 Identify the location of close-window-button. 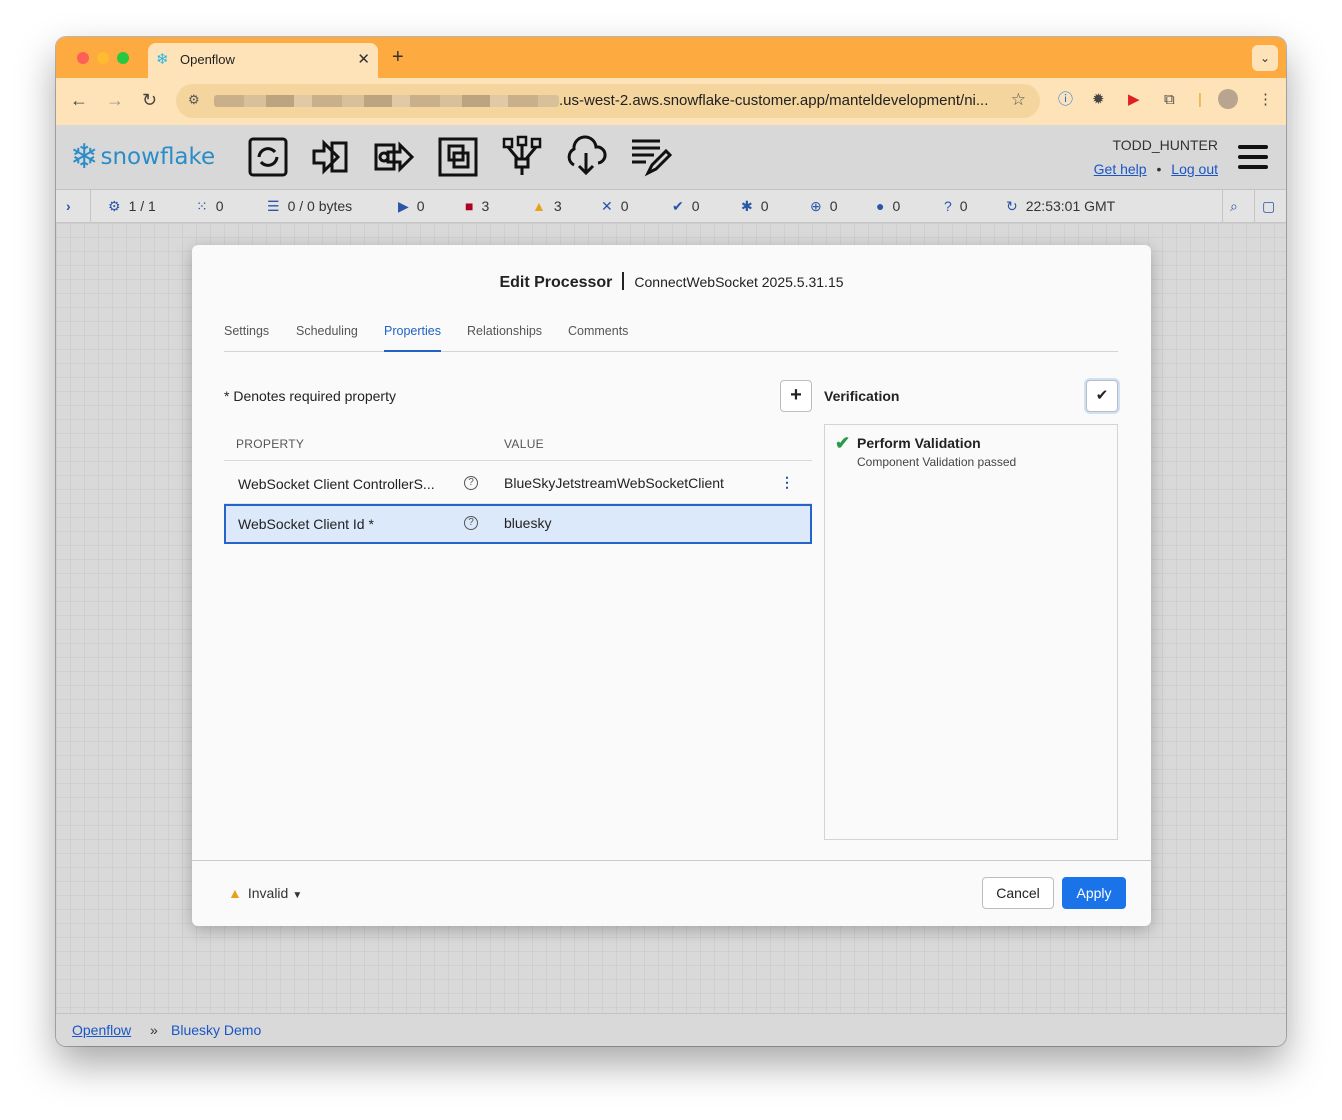
(83, 58).